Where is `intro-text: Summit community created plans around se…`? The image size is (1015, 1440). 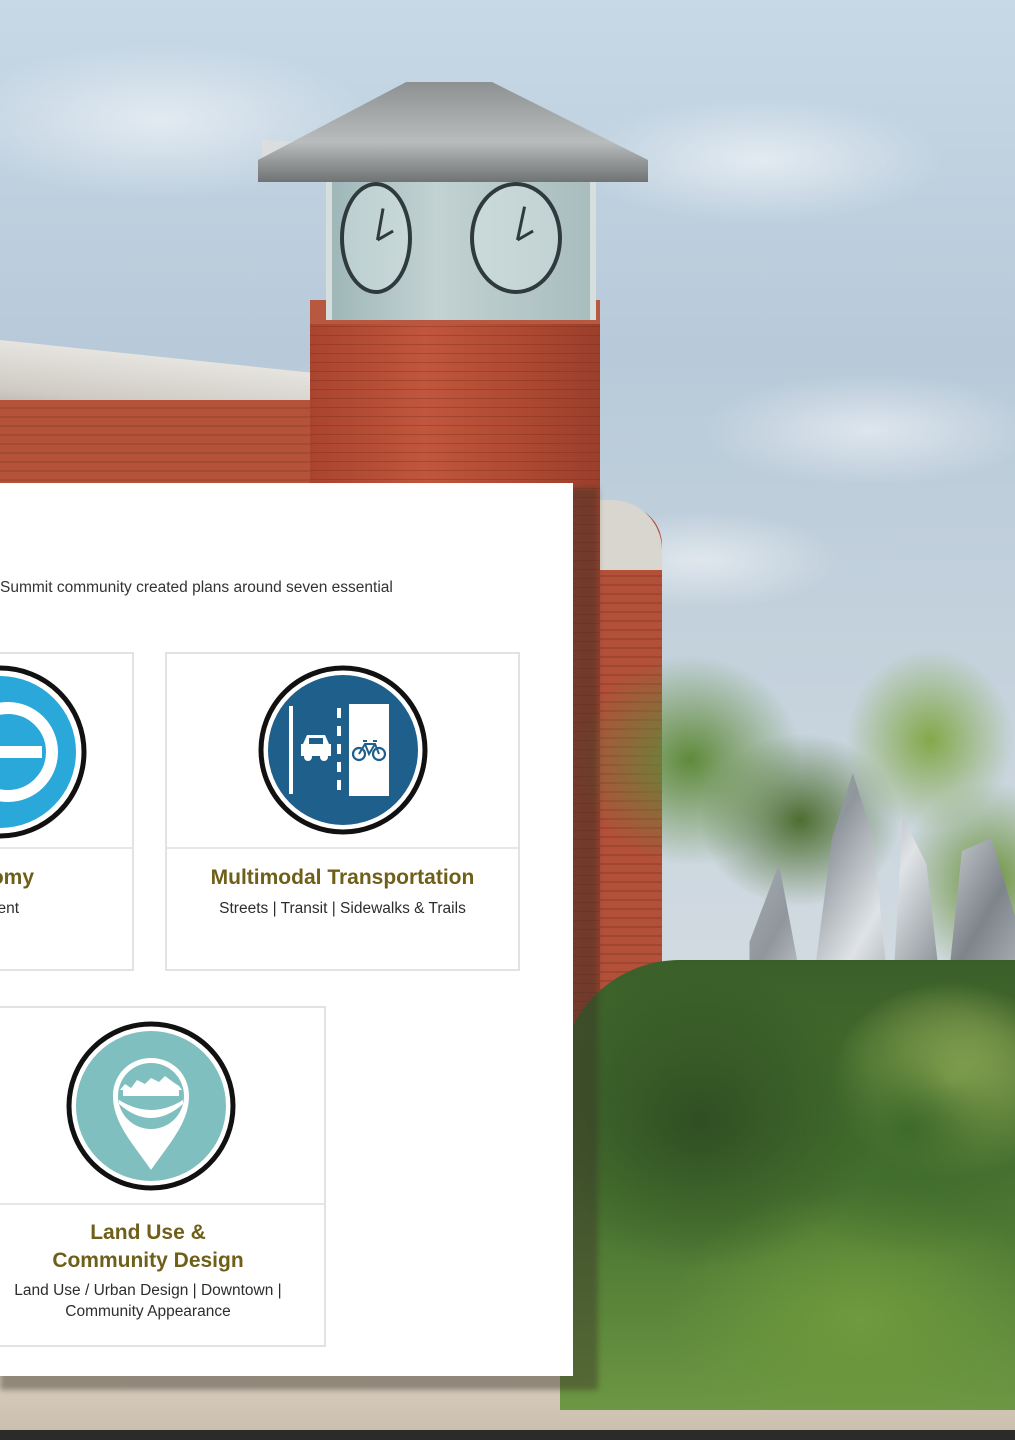 intro-text: Summit community created plans around se… is located at coordinates (196, 587).